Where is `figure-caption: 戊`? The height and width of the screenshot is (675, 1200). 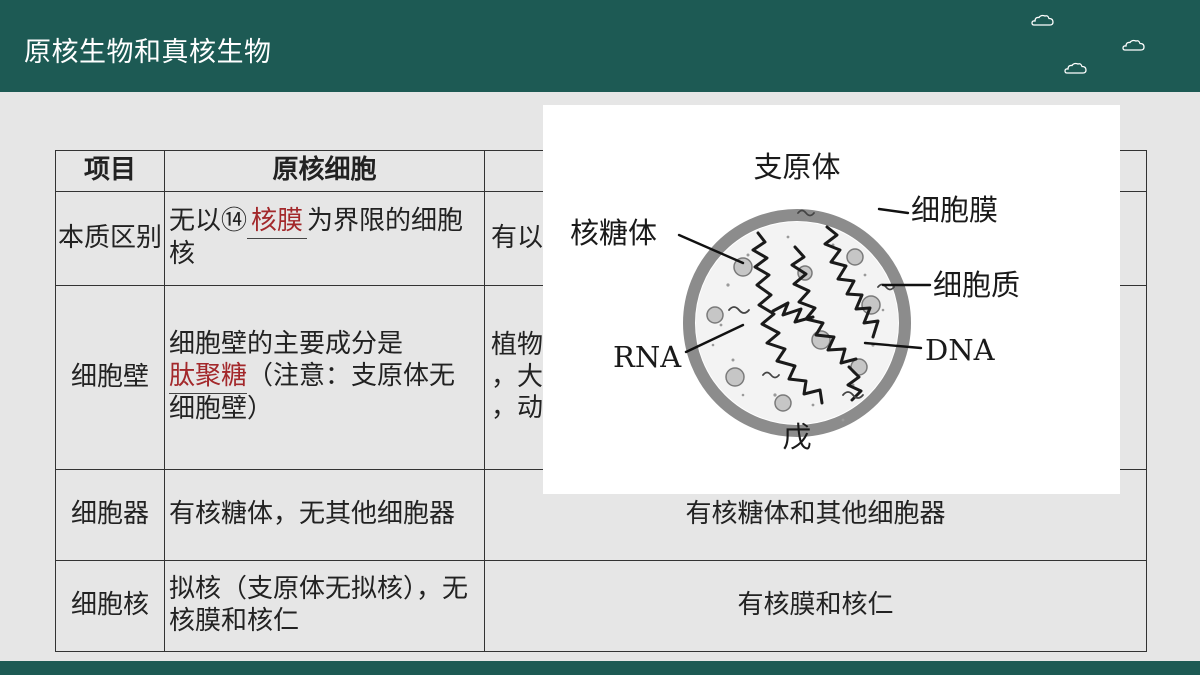
figure-caption: 戊 is located at coordinates (796, 437).